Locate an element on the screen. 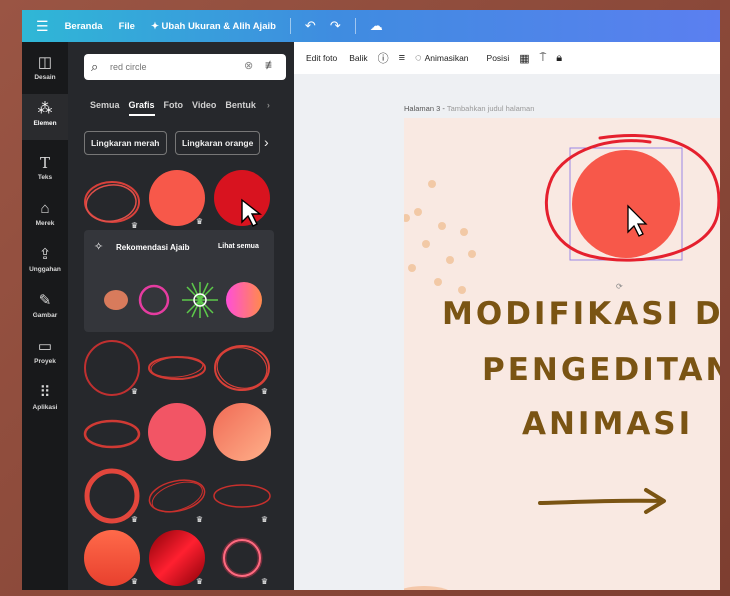 This screenshot has width=730, height=596. apps-icon: ⠿ is located at coordinates (45, 392).